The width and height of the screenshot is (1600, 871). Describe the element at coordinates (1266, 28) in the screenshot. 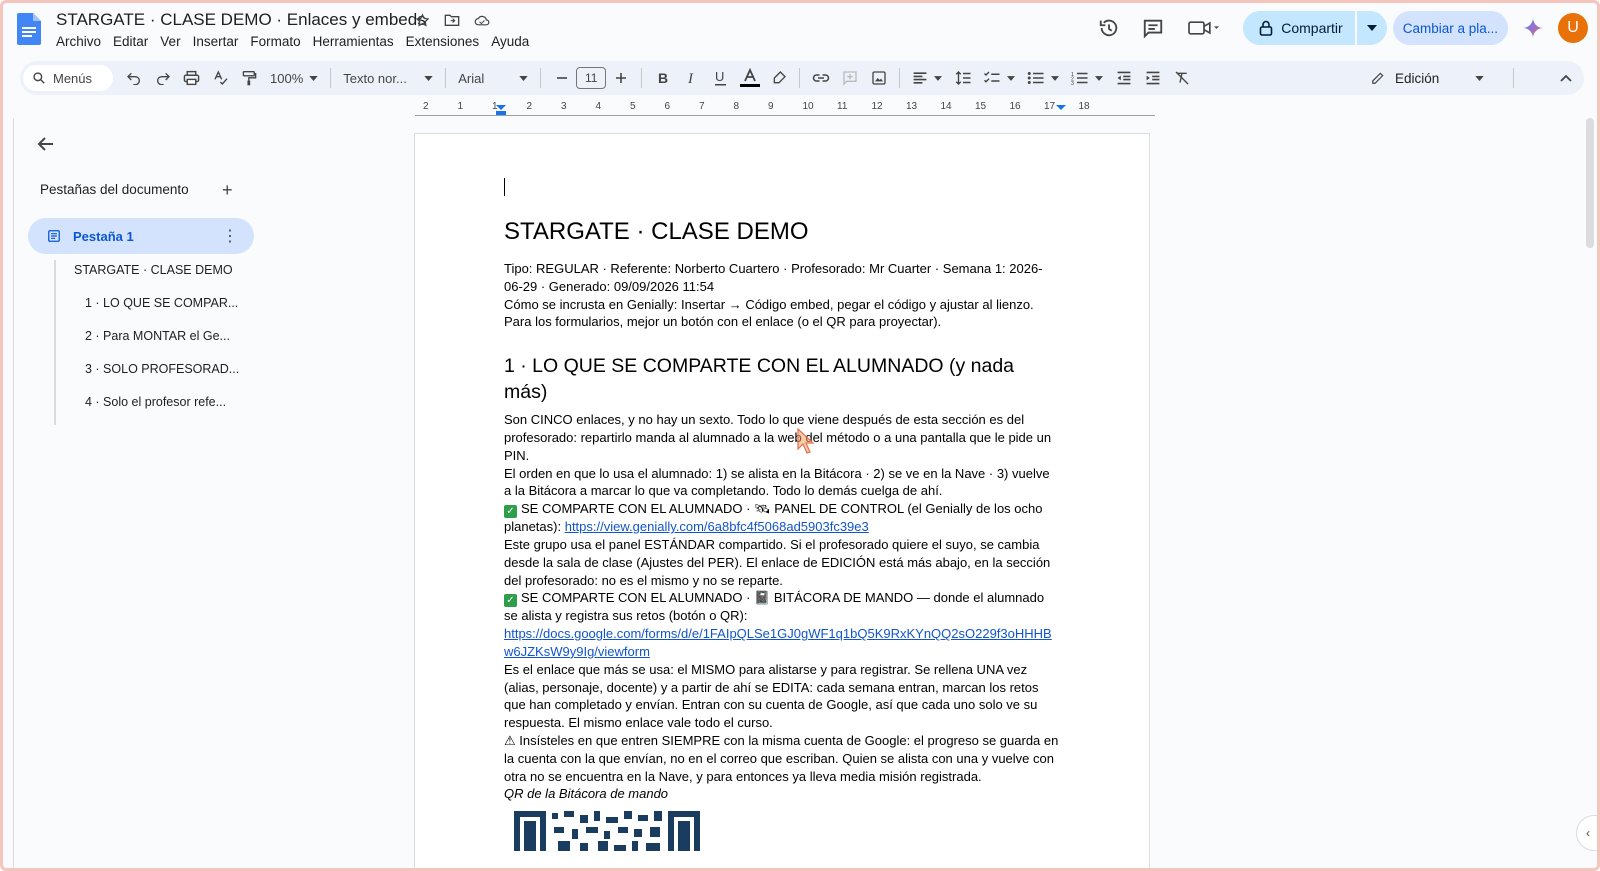

I see `lock-icon` at that location.